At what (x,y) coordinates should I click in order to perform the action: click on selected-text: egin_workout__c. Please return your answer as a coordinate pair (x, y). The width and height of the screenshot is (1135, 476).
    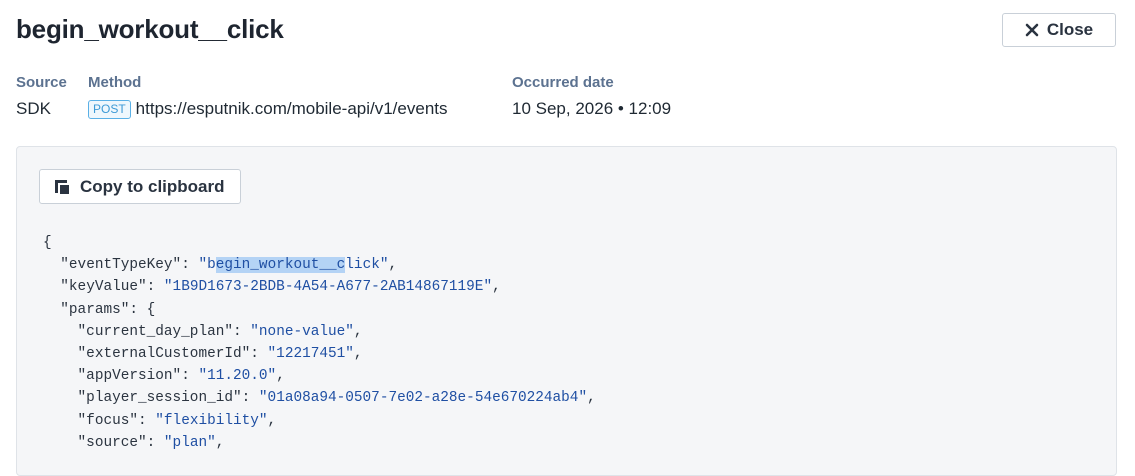
    Looking at the image, I should click on (280, 265).